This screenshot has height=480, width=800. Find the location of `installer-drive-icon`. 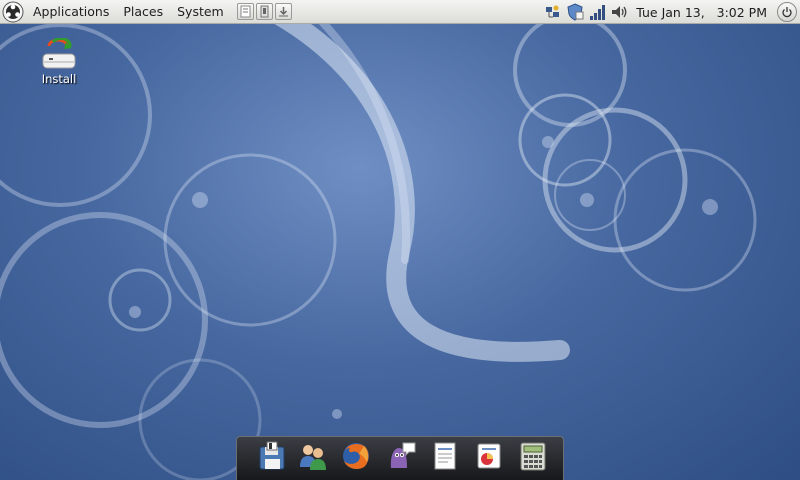

installer-drive-icon is located at coordinates (59, 53).